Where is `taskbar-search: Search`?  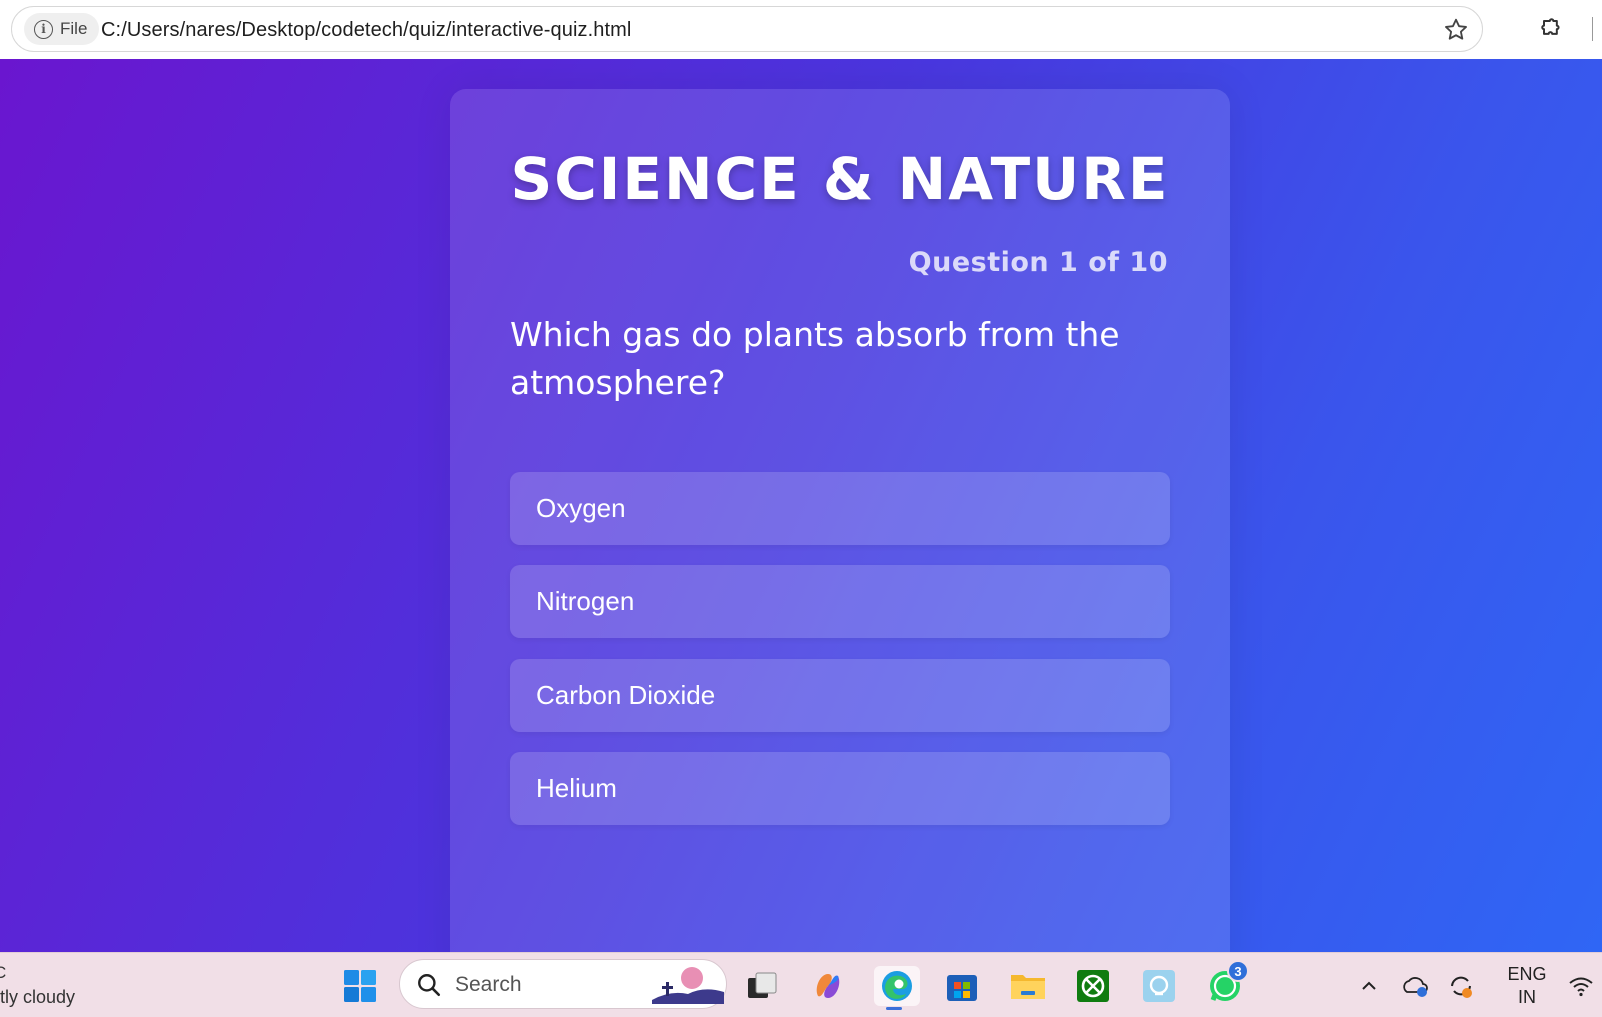
taskbar-search: Search is located at coordinates (563, 984).